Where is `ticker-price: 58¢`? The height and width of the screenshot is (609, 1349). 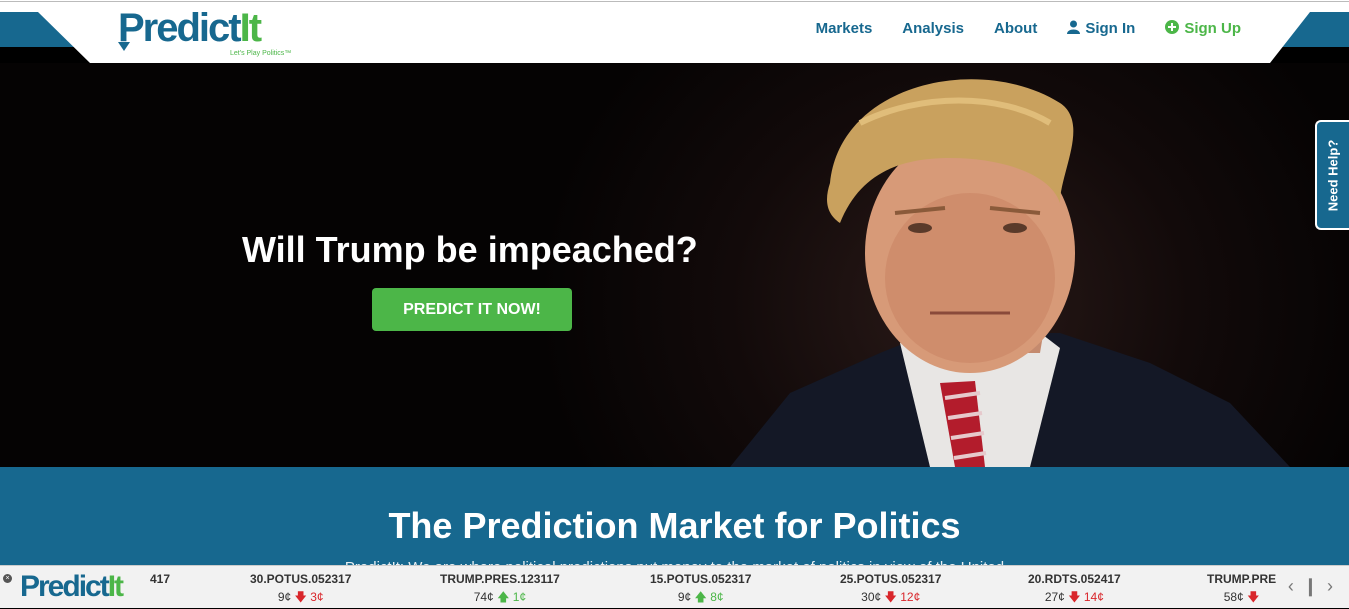 ticker-price: 58¢ is located at coordinates (1233, 597).